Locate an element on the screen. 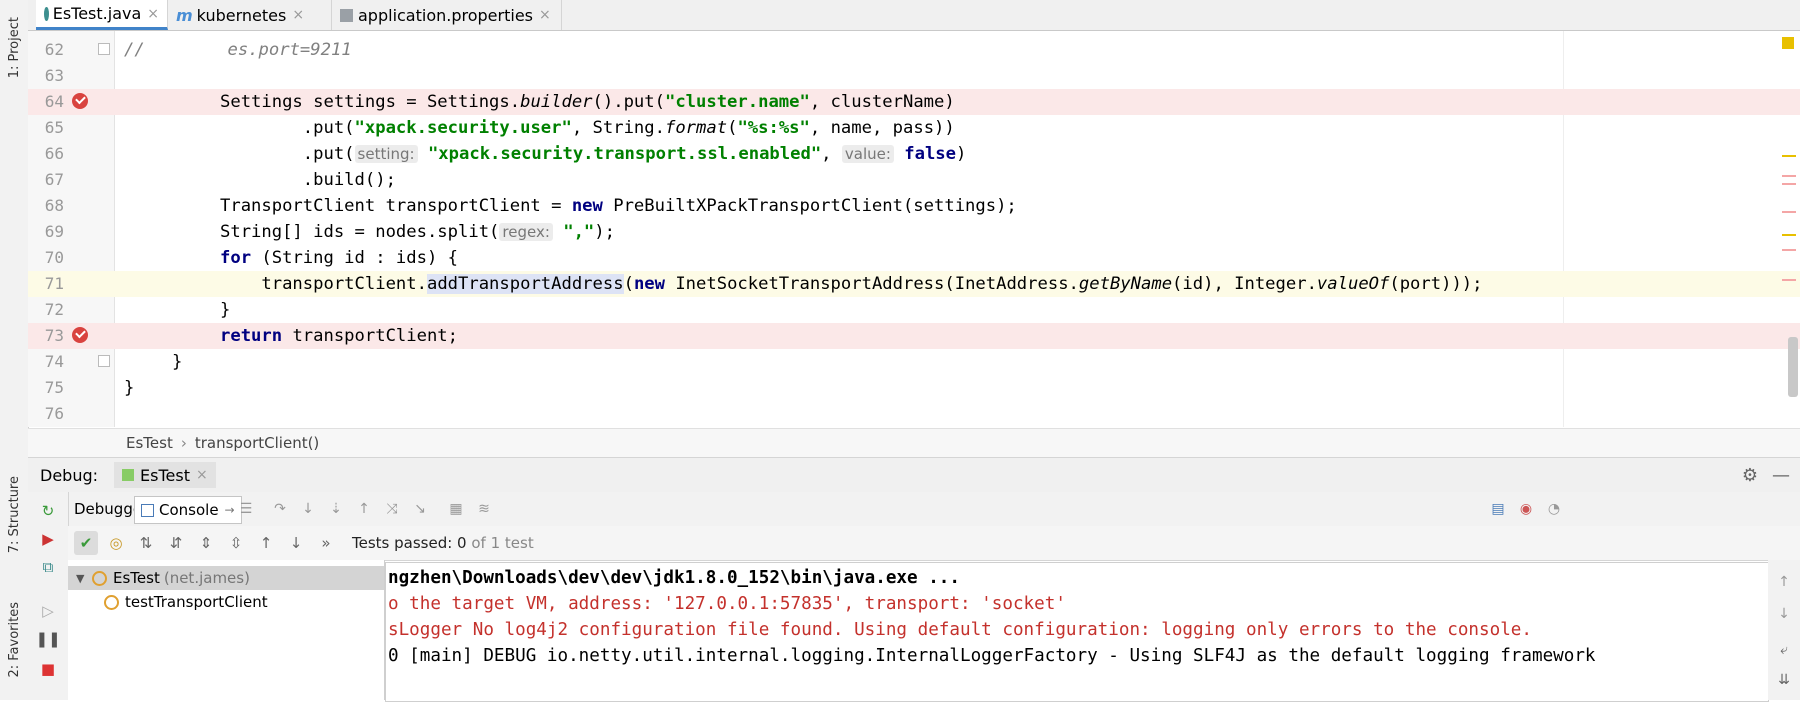 This screenshot has width=1800, height=702. resume-program-icon: ▷ is located at coordinates (48, 611).